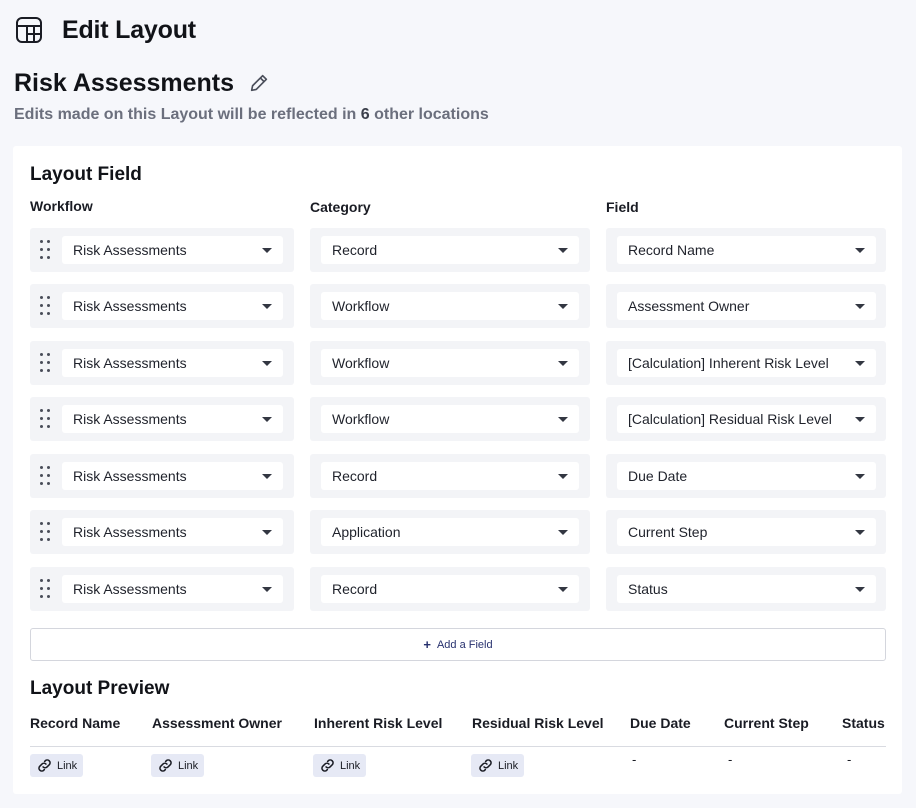 This screenshot has width=916, height=808. I want to click on field-select: Status, so click(746, 589).